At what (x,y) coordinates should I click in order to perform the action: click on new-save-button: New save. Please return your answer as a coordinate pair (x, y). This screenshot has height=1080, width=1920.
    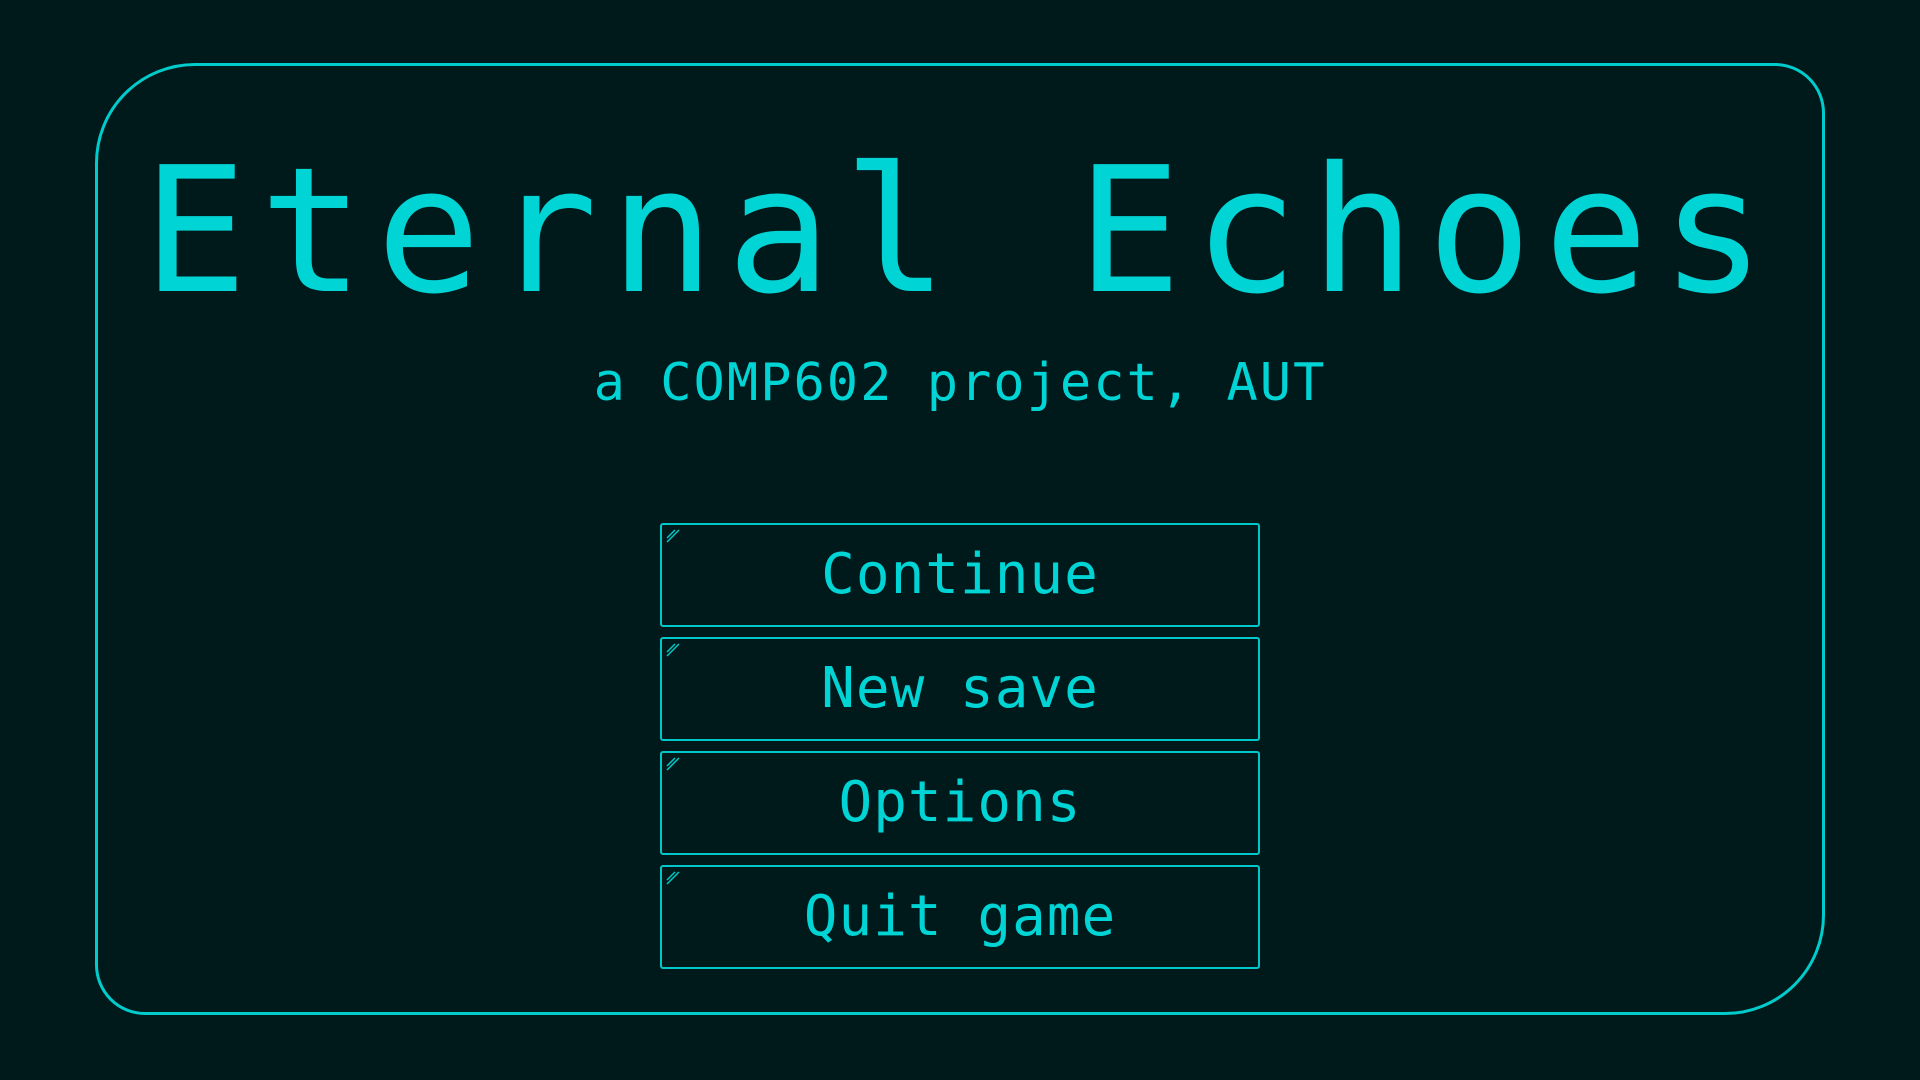
    Looking at the image, I should click on (960, 689).